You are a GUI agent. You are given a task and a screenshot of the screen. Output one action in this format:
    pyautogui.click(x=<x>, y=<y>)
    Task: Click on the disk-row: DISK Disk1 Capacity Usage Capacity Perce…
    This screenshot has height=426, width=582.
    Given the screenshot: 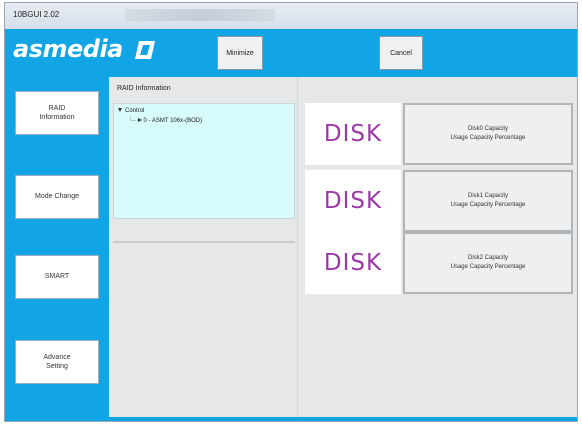 What is the action you would take?
    pyautogui.click(x=439, y=201)
    